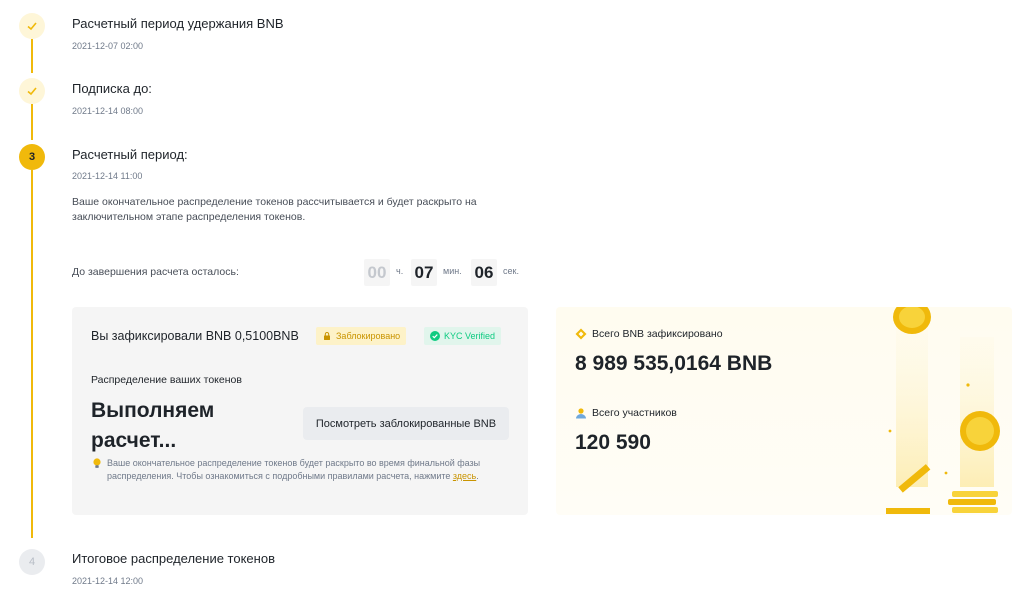  Describe the element at coordinates (32, 26) in the screenshot. I see `step-1-check-icon` at that location.